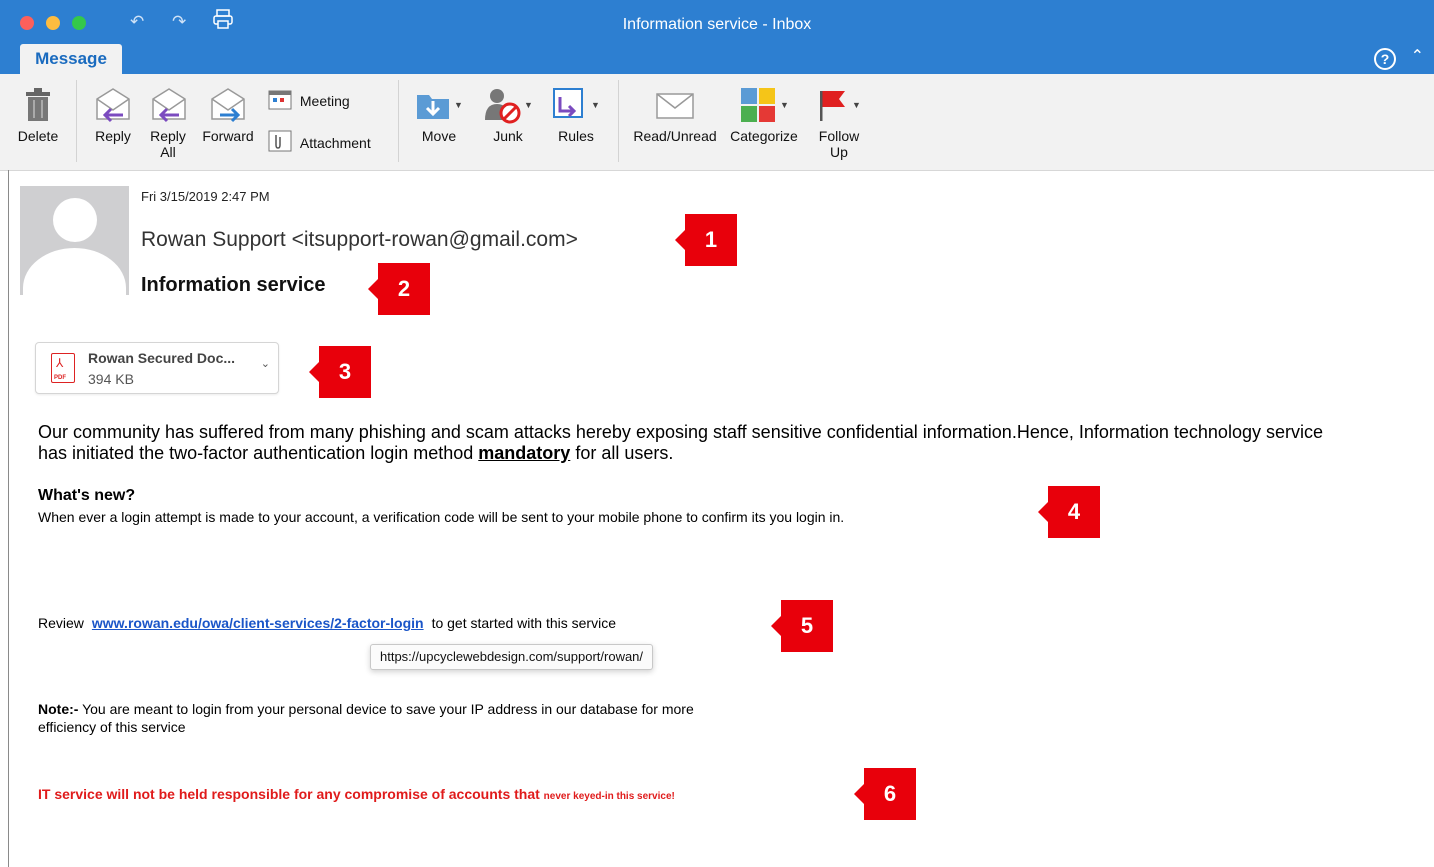 The height and width of the screenshot is (867, 1434). What do you see at coordinates (233, 285) in the screenshot?
I see `email-subject: Information service` at bounding box center [233, 285].